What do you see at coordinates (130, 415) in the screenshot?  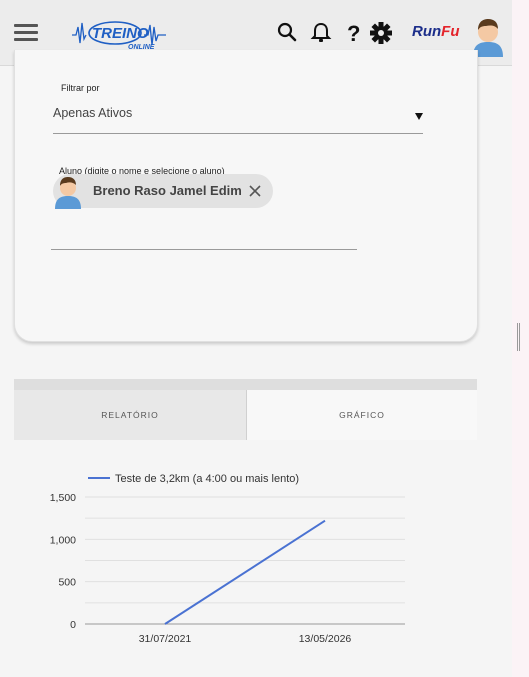 I see `tab-report: RELATÓRIO` at bounding box center [130, 415].